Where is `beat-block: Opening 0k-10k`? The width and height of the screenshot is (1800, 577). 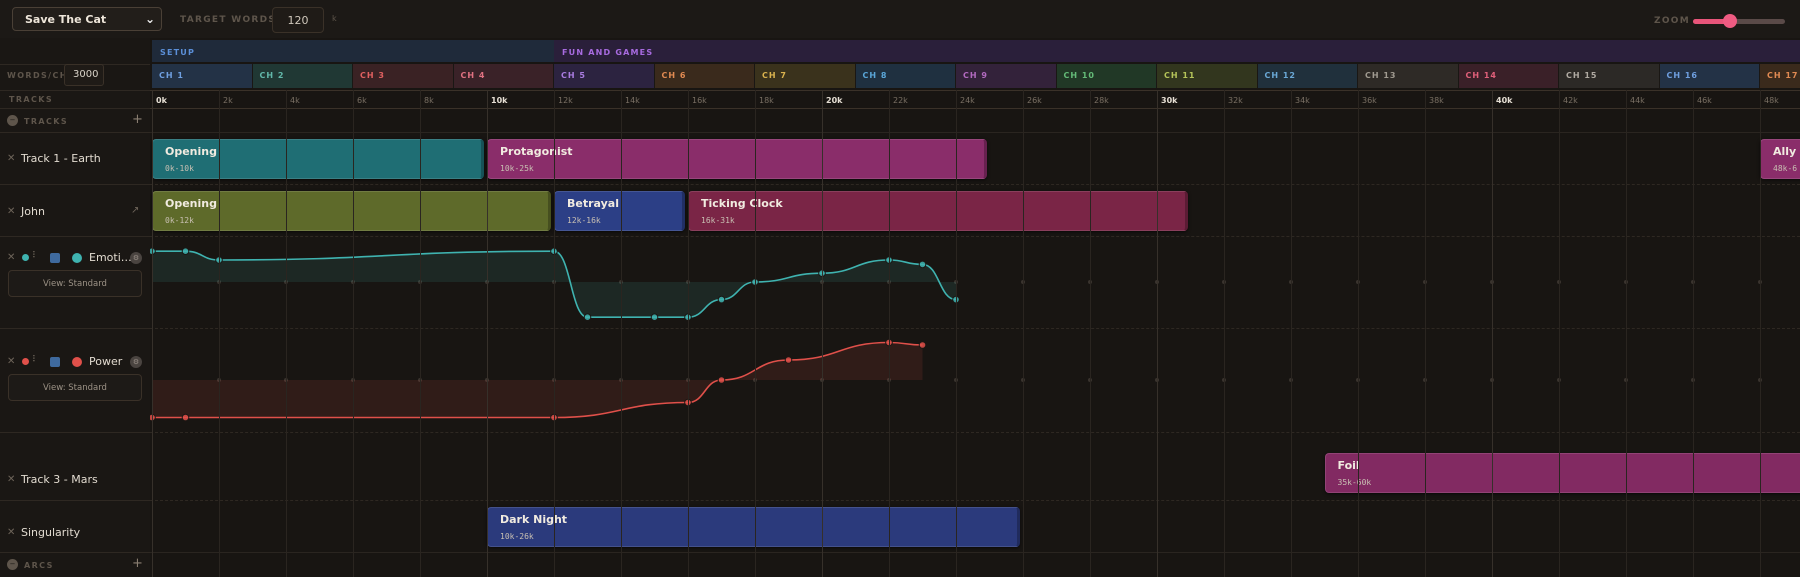
beat-block: Opening 0k-10k is located at coordinates (318, 159).